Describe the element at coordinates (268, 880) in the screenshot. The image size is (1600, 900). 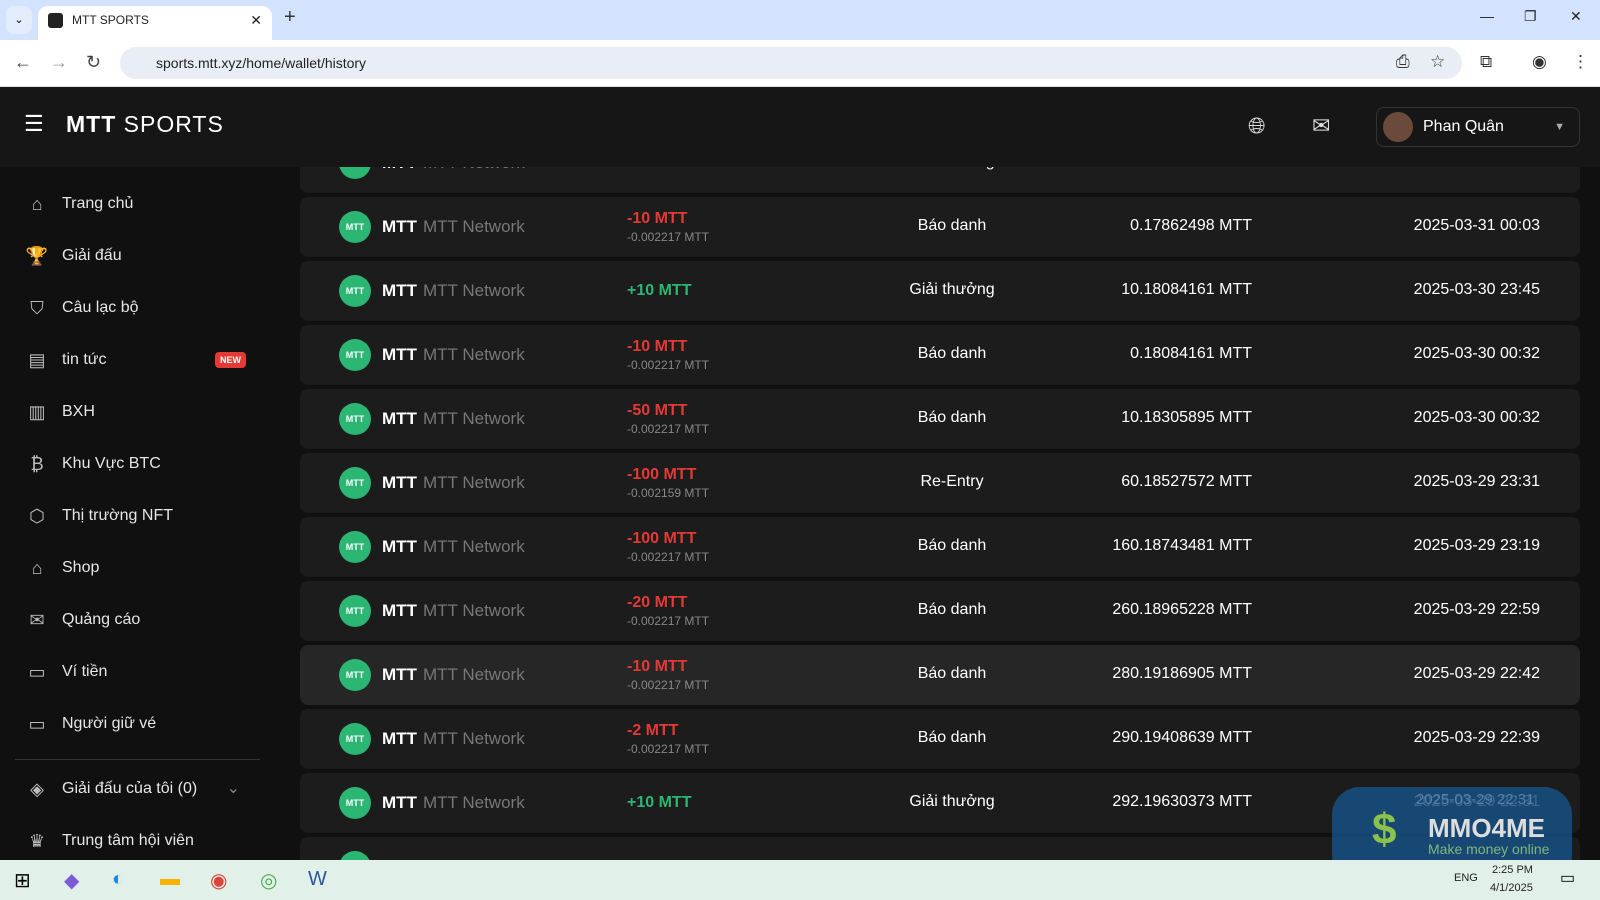
I see `app-icon: ◎` at that location.